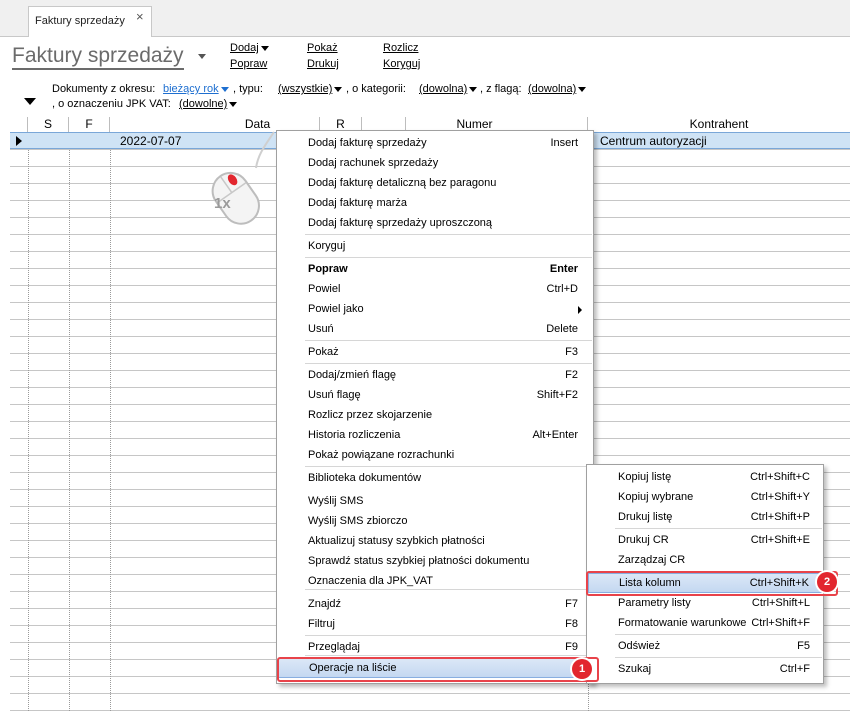  Describe the element at coordinates (110, 421) in the screenshot. I see `column-divider` at that location.